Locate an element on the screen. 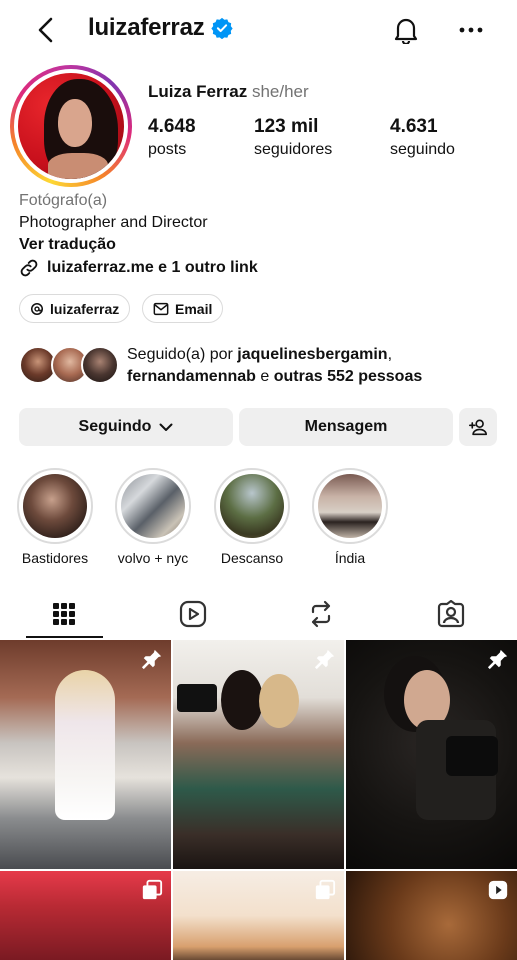 This screenshot has width=517, height=960. profile-link: luizaferraz.me e 1 outro link is located at coordinates (138, 268).